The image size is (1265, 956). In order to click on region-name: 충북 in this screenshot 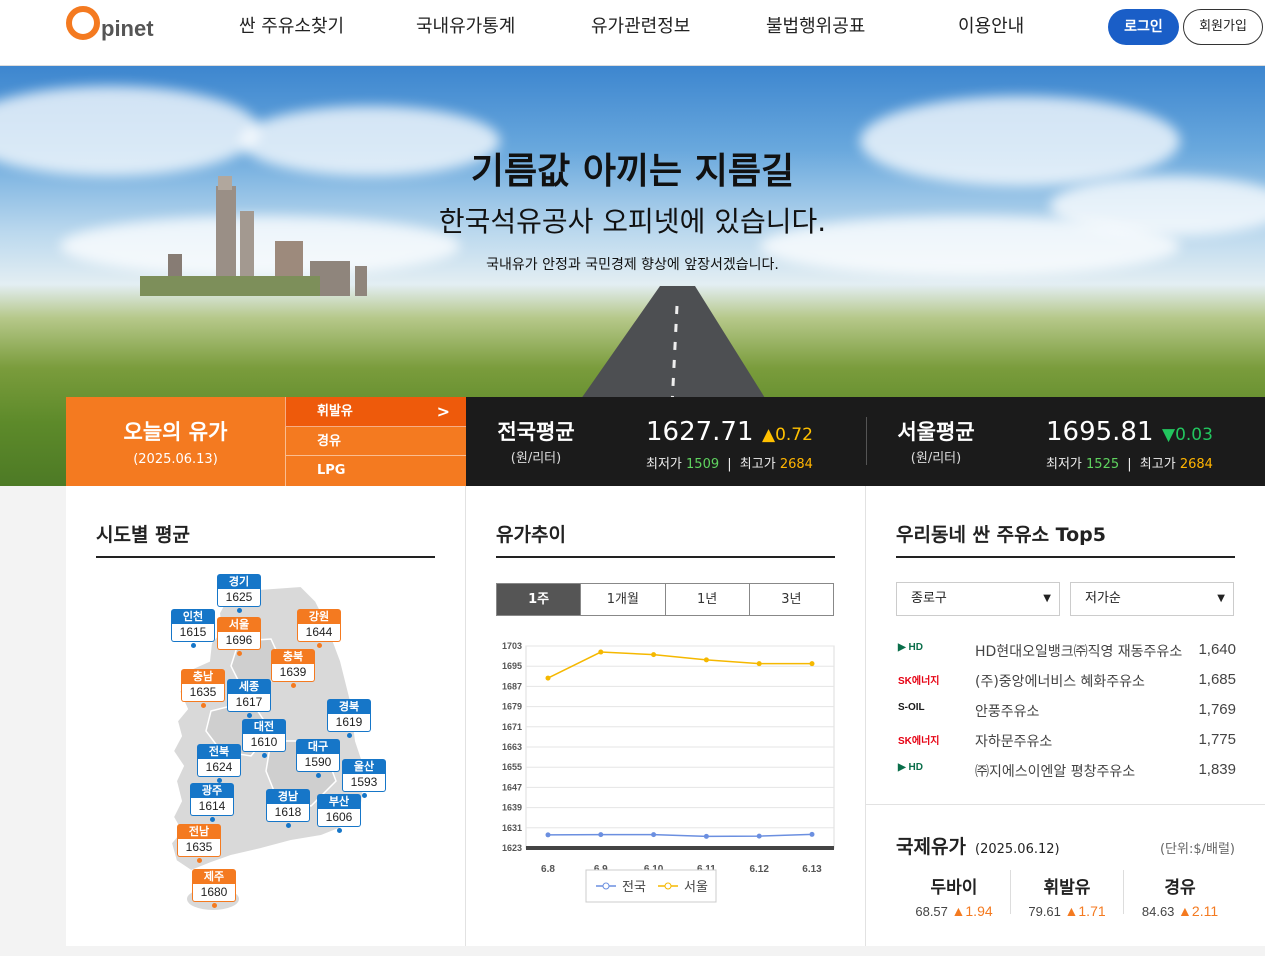, I will do `click(293, 656)`.